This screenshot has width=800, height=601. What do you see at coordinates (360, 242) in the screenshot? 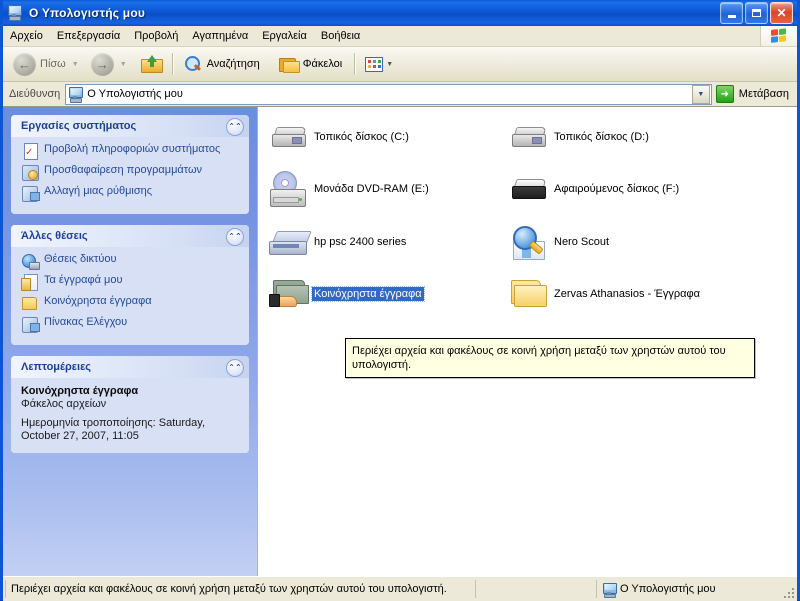
I see `list-item-label: hp psc 2400 series` at bounding box center [360, 242].